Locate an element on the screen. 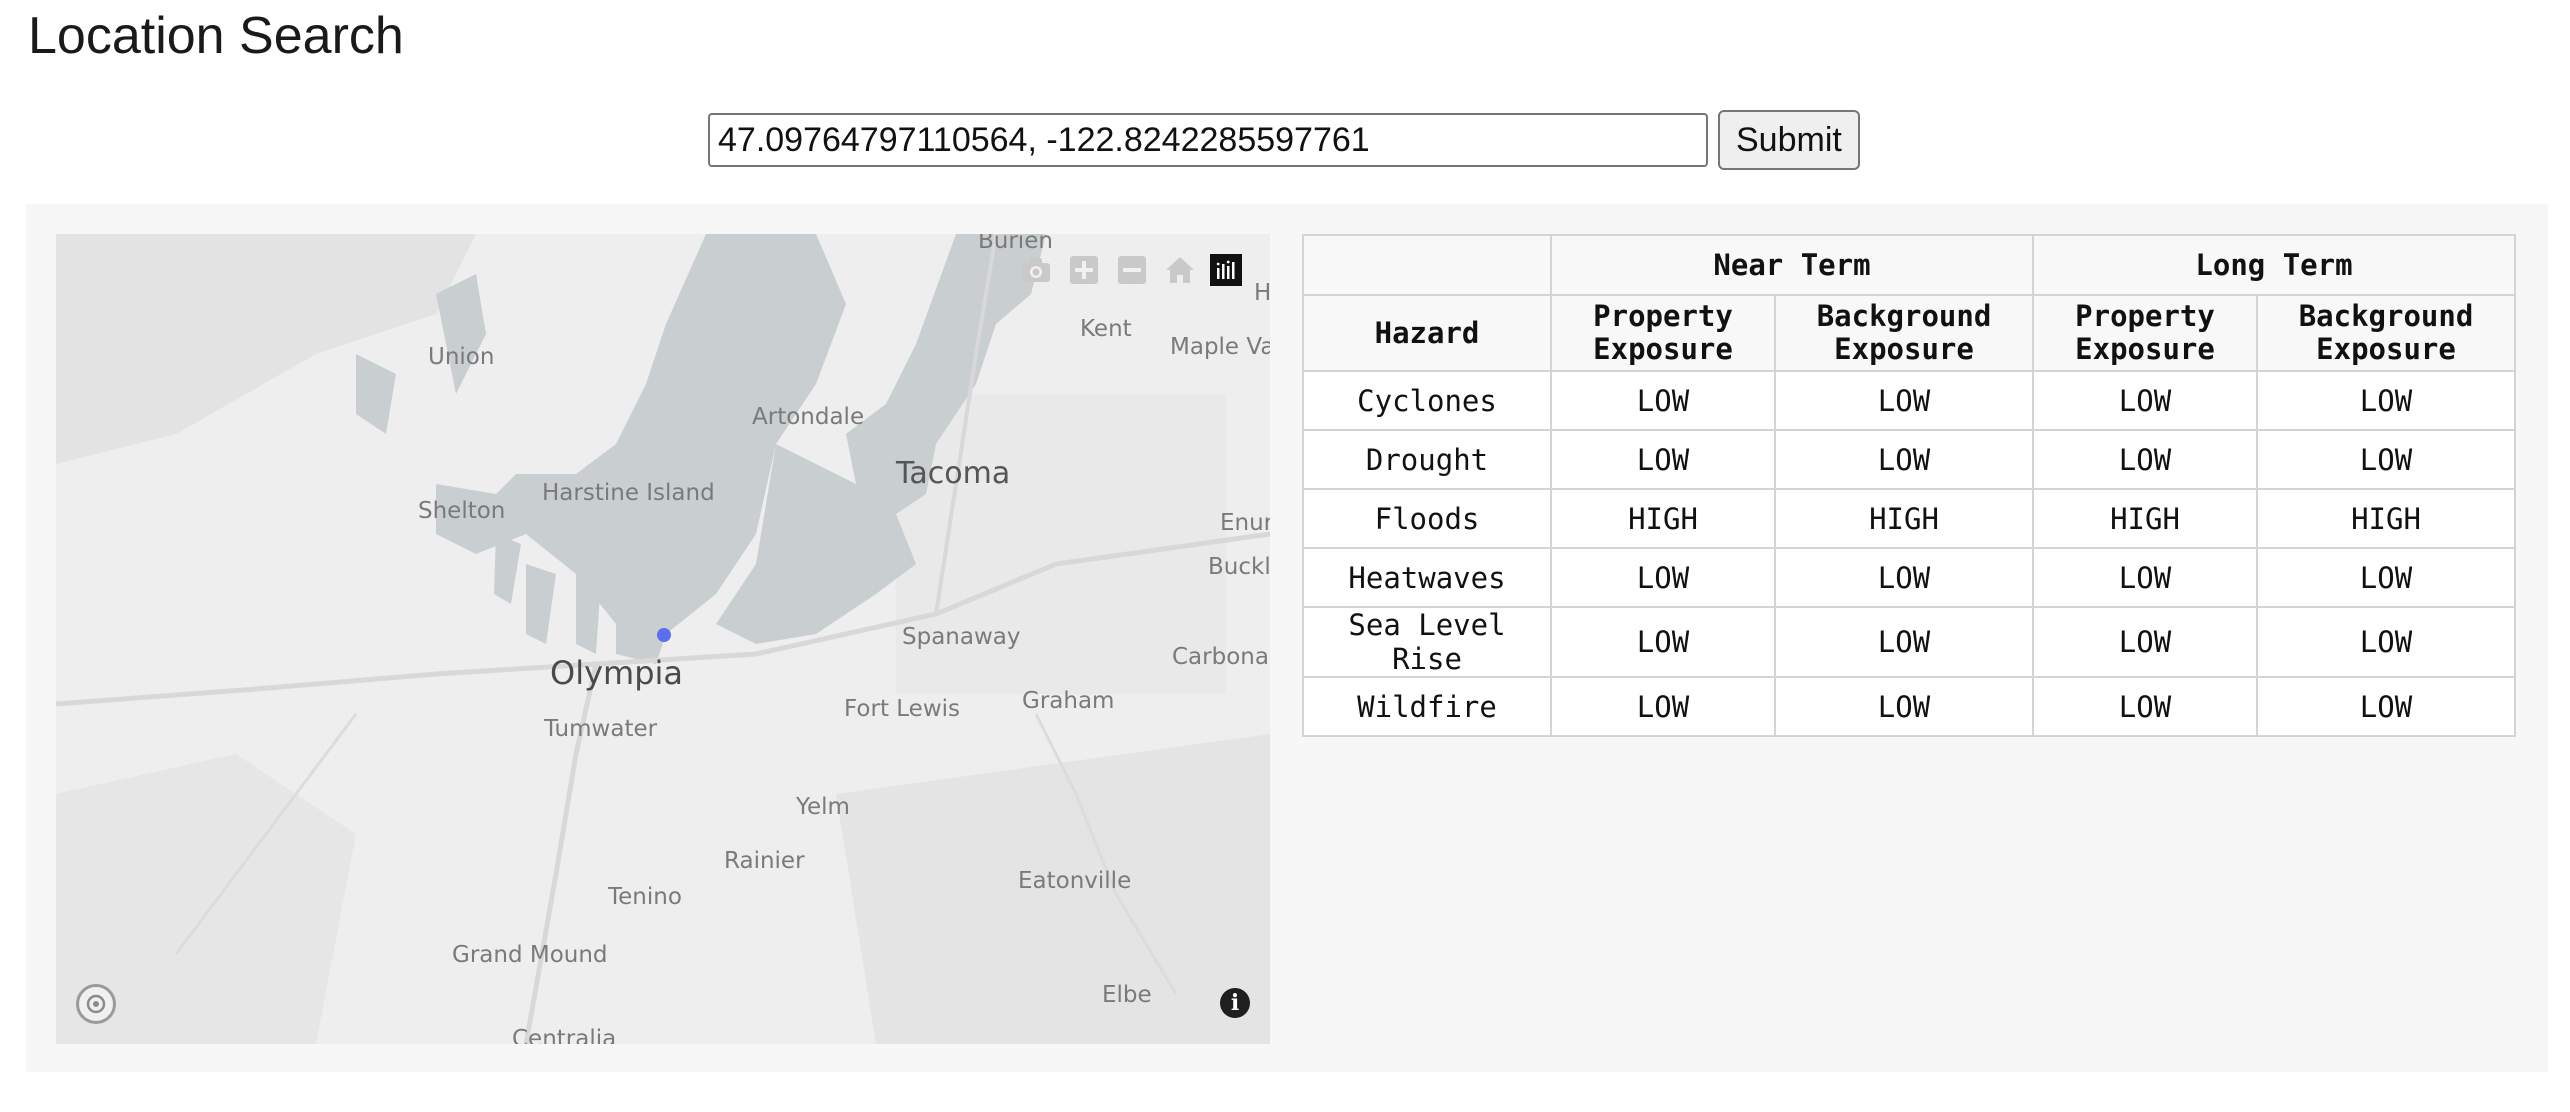 The image size is (2570, 1112). table-row: Cyclones LOW LOW LOW LOW is located at coordinates (1909, 400).